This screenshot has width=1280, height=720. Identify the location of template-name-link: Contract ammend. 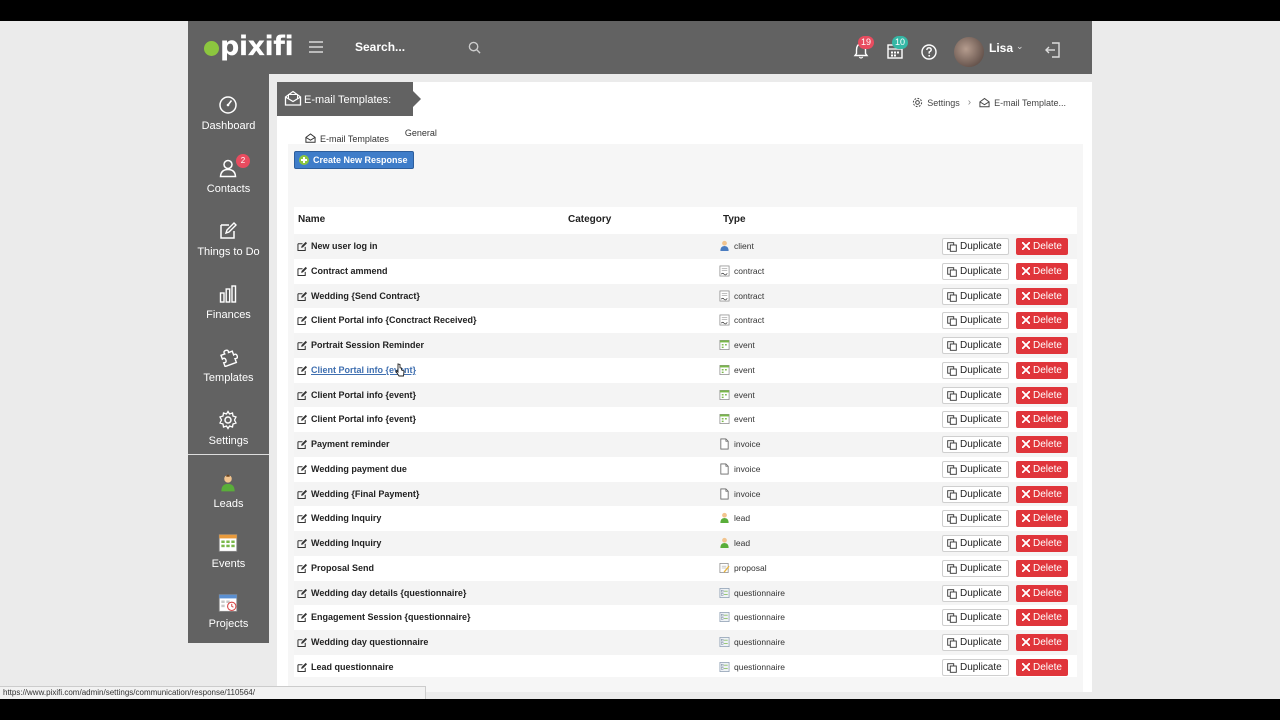
(342, 271).